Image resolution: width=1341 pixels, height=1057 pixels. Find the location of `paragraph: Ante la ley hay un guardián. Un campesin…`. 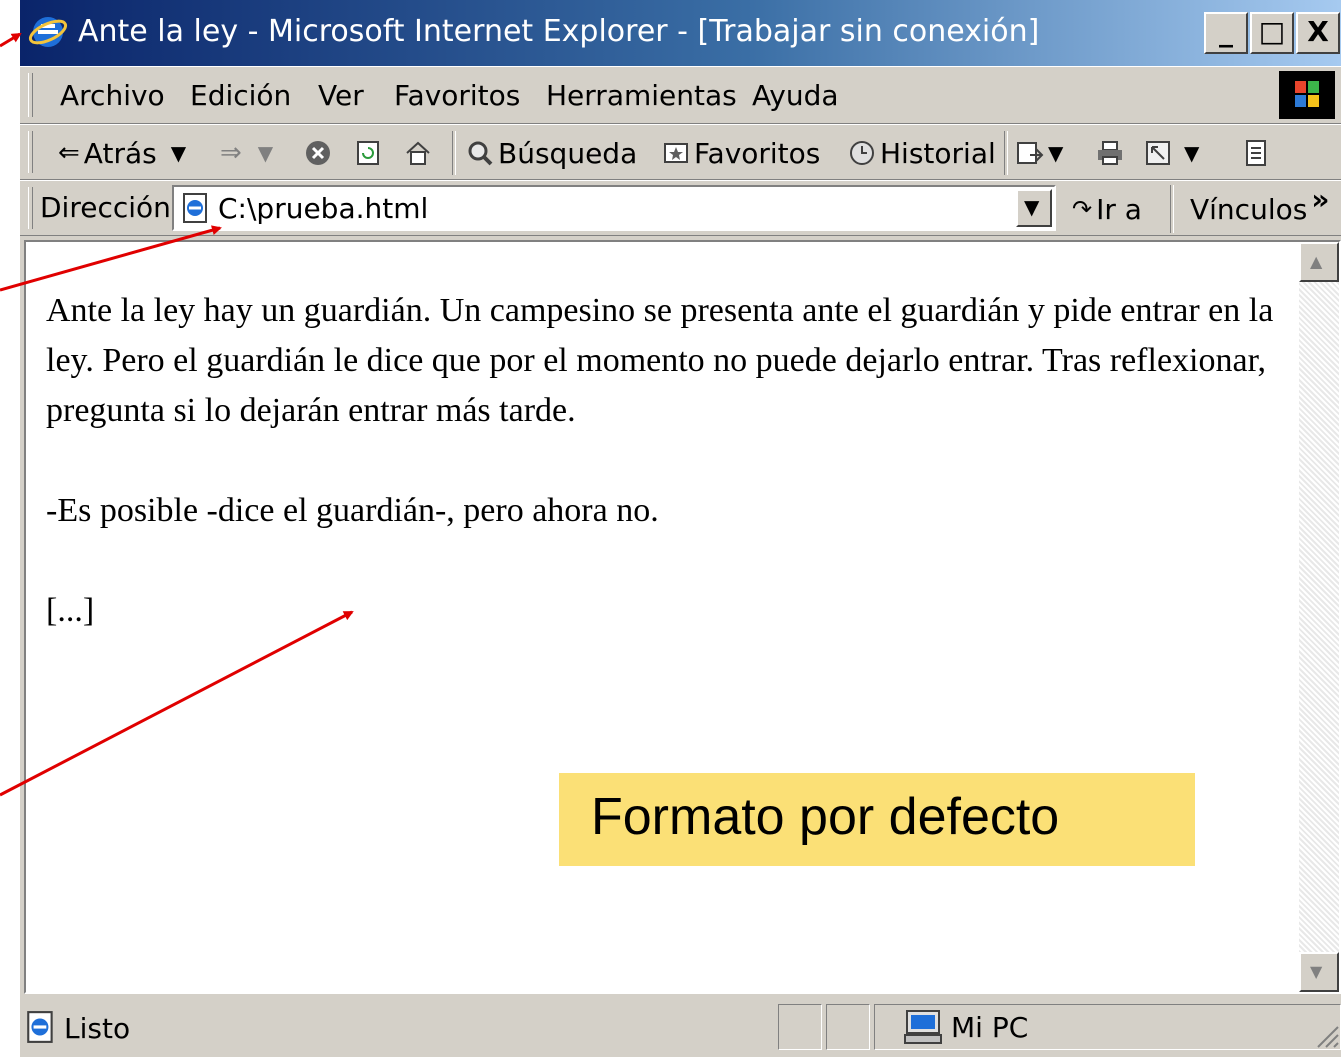

paragraph: Ante la ley hay un guardián. Un campesin… is located at coordinates (660, 360).